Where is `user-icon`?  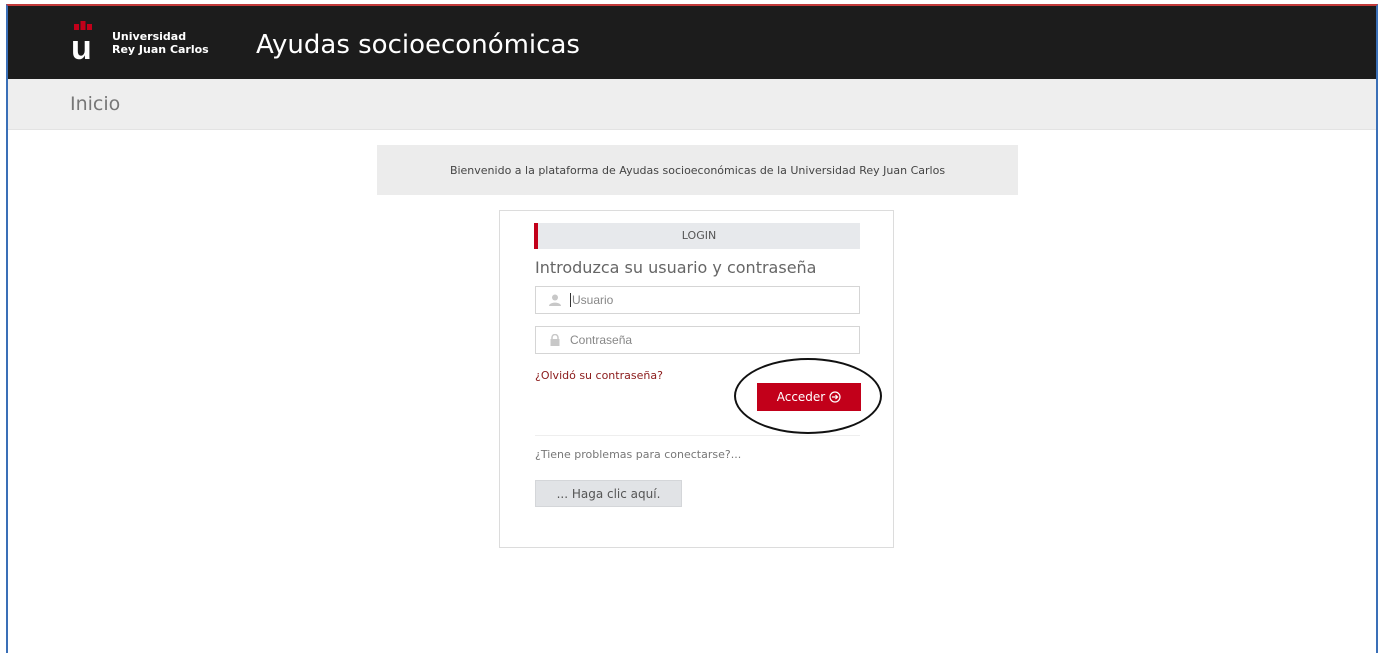 user-icon is located at coordinates (555, 300).